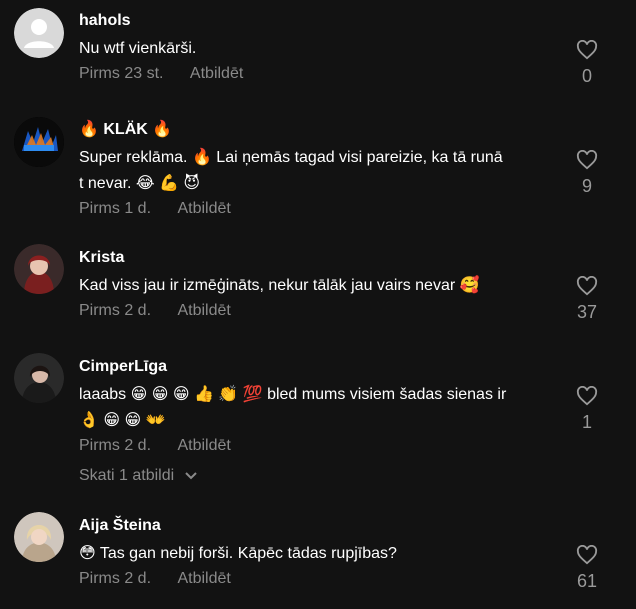 This screenshot has height=609, width=636. Describe the element at coordinates (319, 367) in the screenshot. I see `comment-username: CimperLīga` at that location.